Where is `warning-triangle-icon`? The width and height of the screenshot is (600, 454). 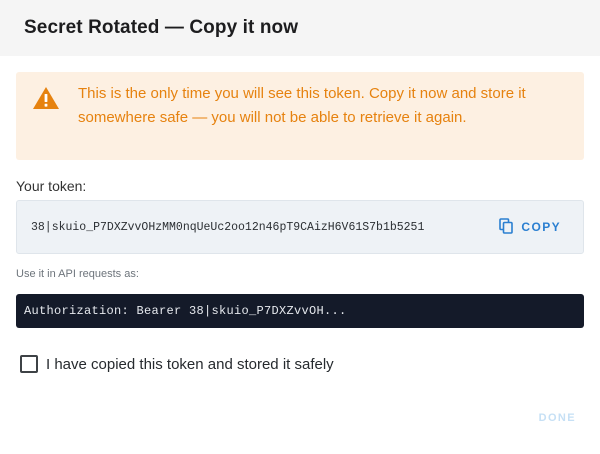
warning-triangle-icon is located at coordinates (46, 98).